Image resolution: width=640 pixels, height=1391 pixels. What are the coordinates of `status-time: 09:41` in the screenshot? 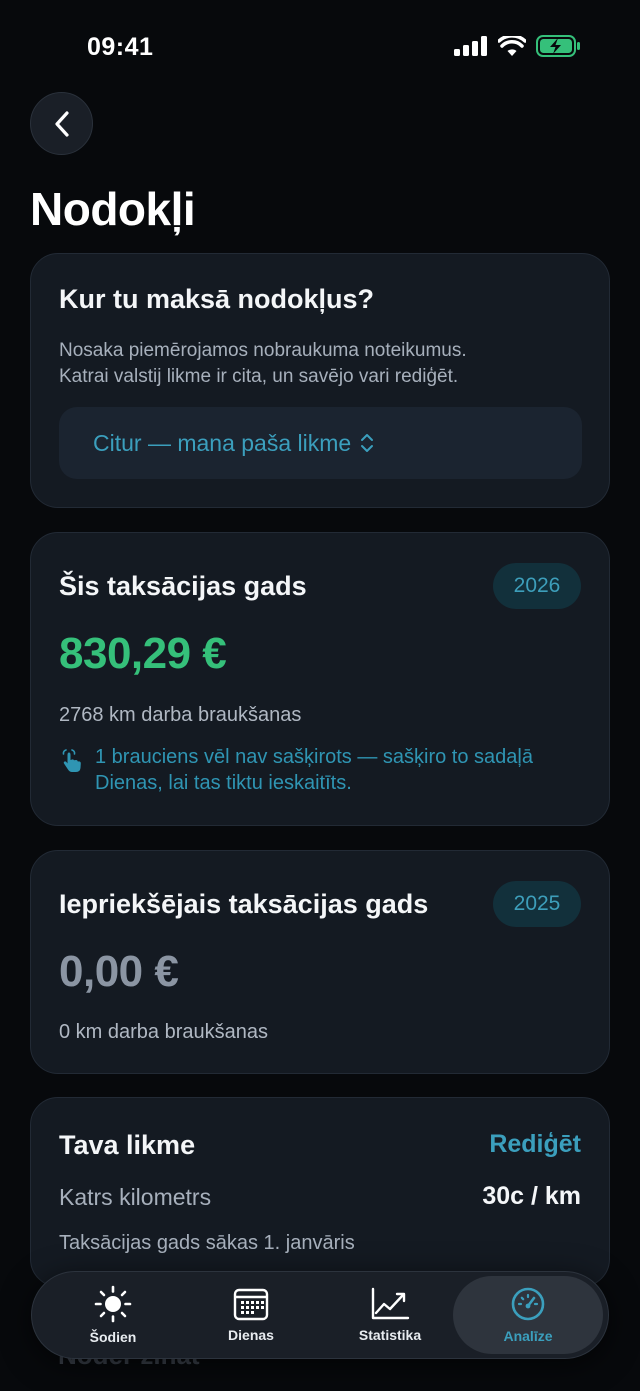 It's located at (120, 47).